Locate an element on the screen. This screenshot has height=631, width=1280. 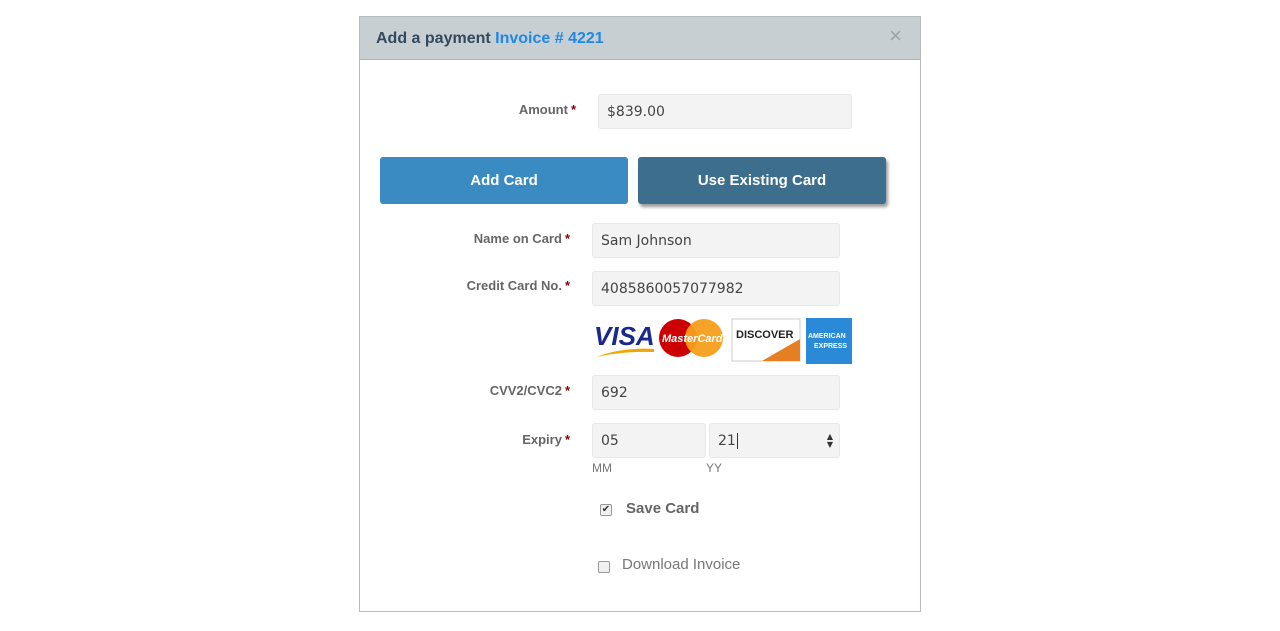
expiry-year-value: 21 is located at coordinates (727, 441).